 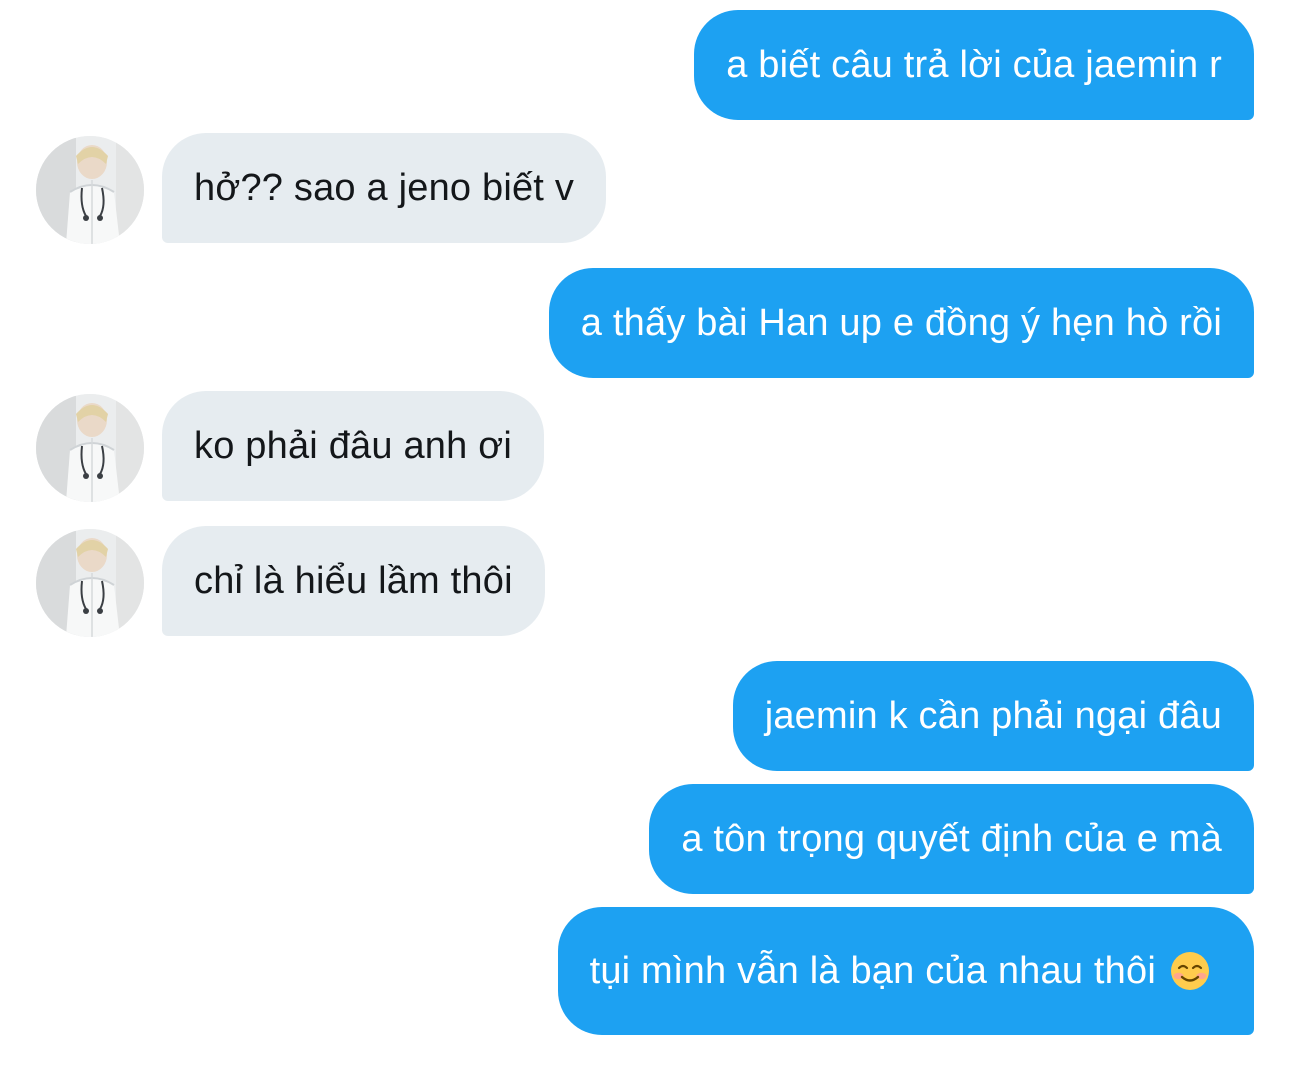 I want to click on message-row: tụi mình vẫn là bạn của nhau thôi, so click(x=645, y=972).